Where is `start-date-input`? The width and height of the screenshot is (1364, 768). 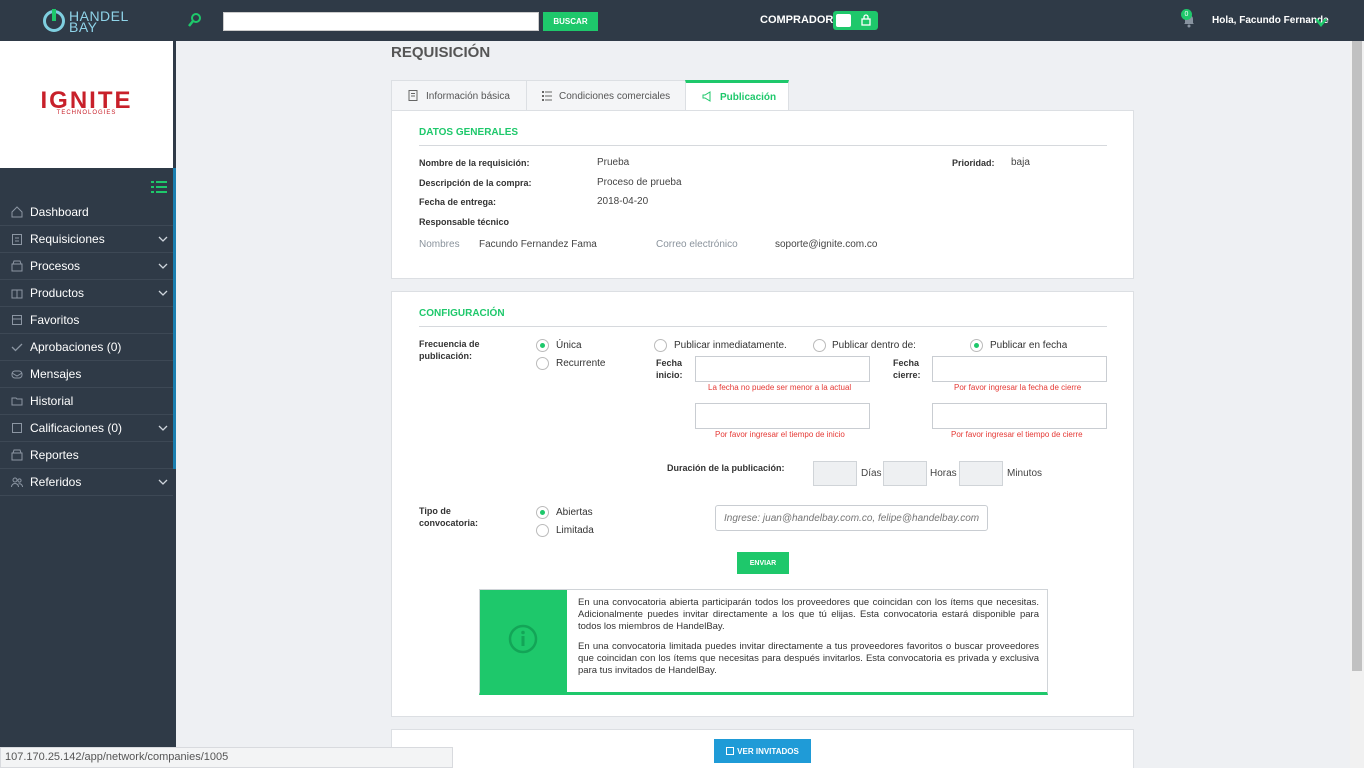
start-date-input is located at coordinates (782, 369).